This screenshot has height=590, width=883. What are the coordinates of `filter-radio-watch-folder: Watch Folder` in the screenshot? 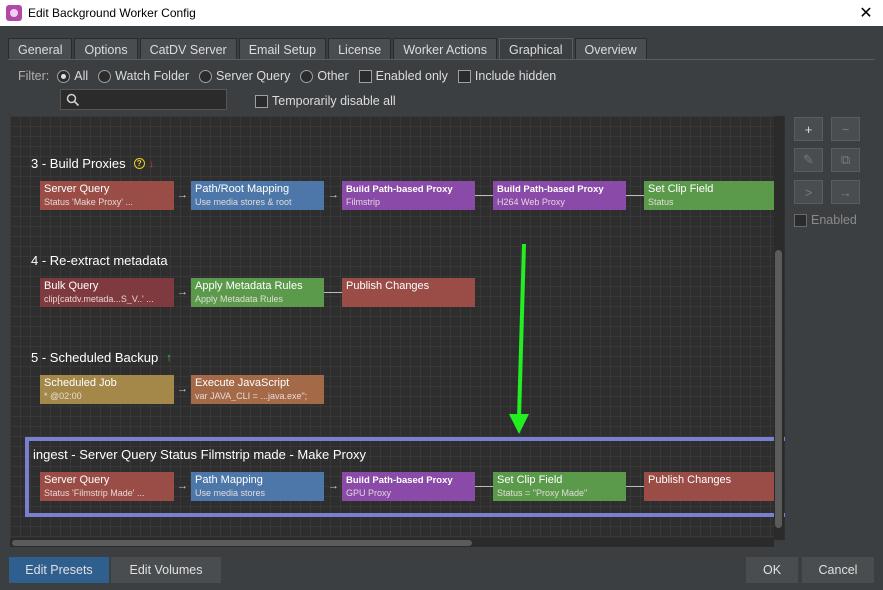 It's located at (143, 76).